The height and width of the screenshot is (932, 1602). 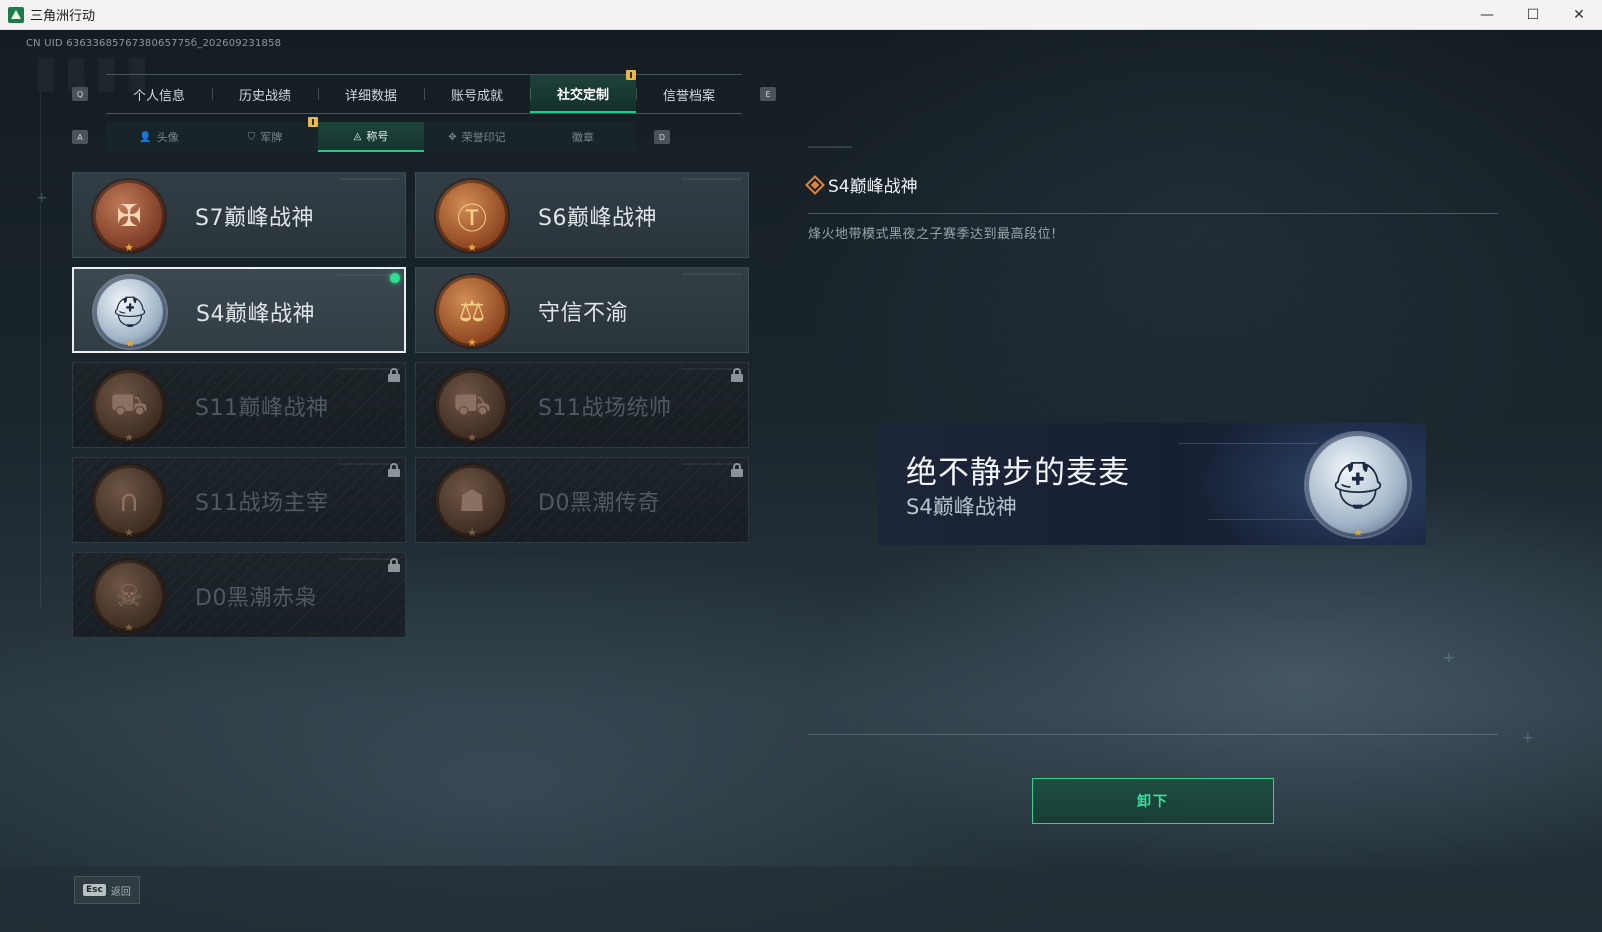 I want to click on next-tab-key-hint: E, so click(x=768, y=94).